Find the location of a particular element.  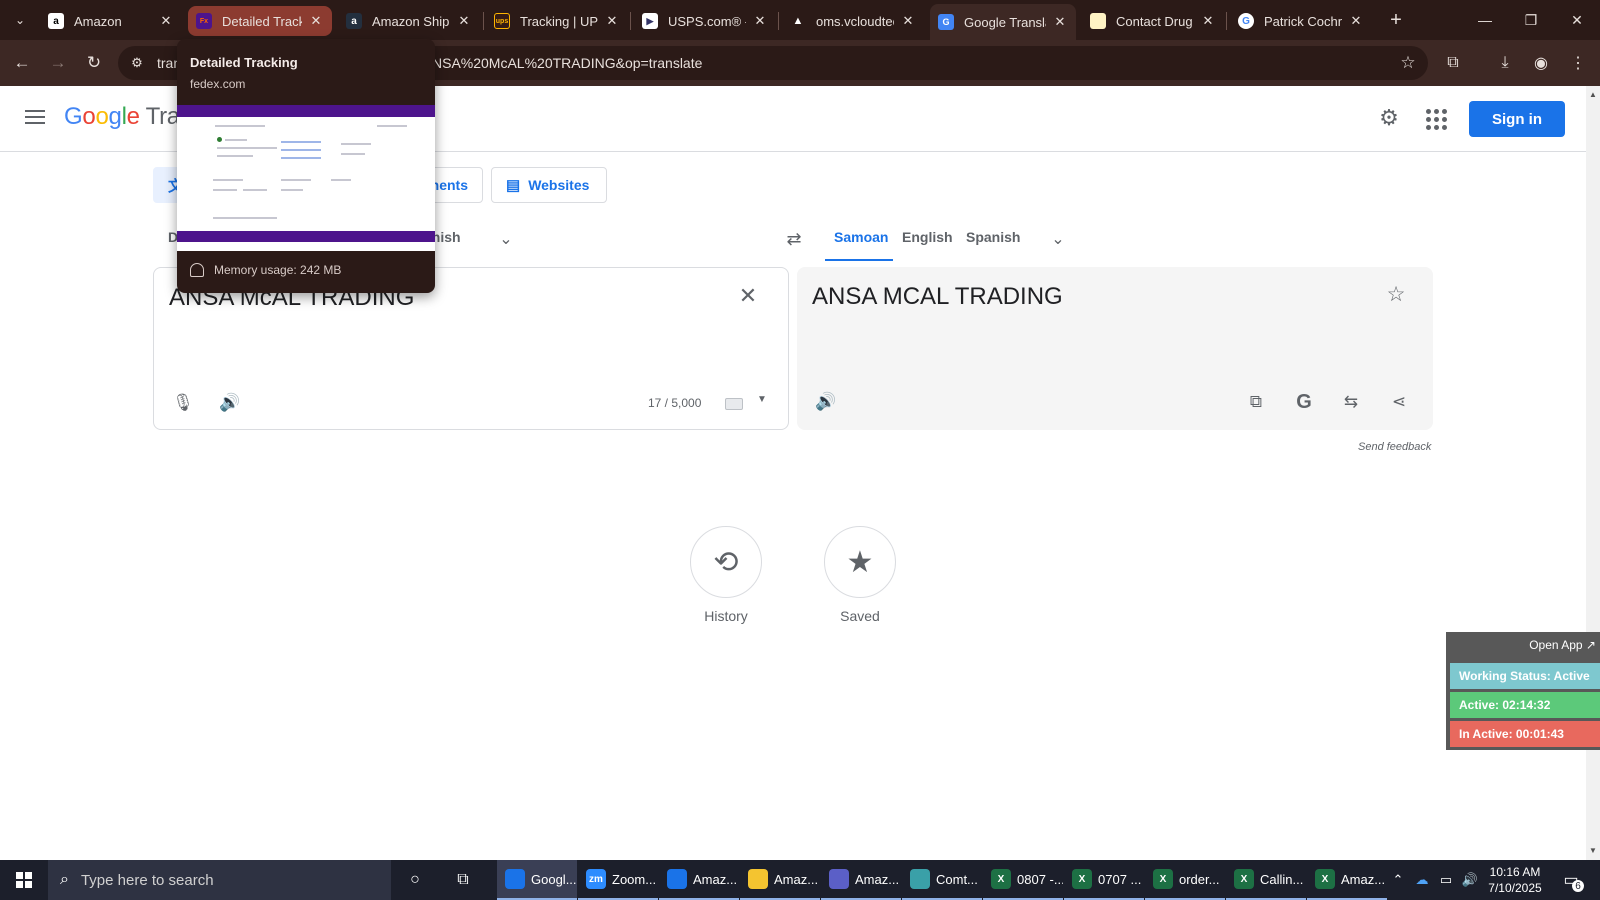

tab-title: Detailed Tracking is located at coordinates (262, 21).